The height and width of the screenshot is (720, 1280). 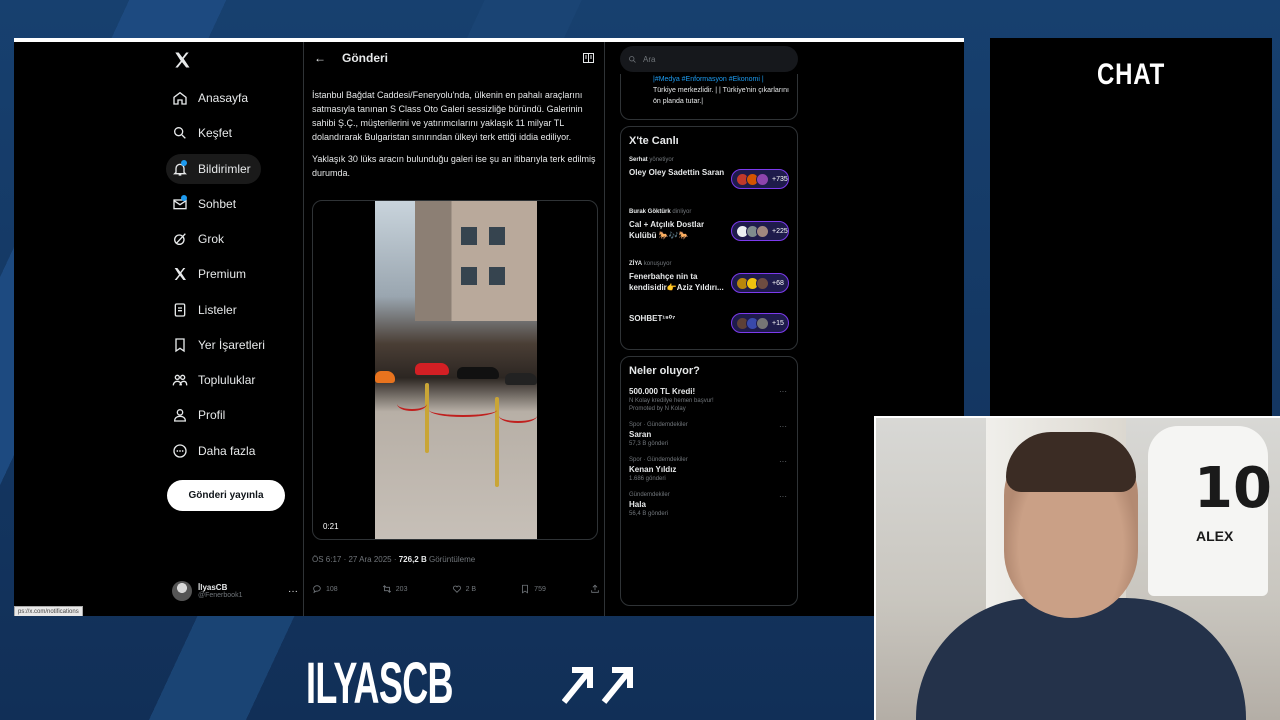 I want to click on video-timestamp: 0:21, so click(x=331, y=526).